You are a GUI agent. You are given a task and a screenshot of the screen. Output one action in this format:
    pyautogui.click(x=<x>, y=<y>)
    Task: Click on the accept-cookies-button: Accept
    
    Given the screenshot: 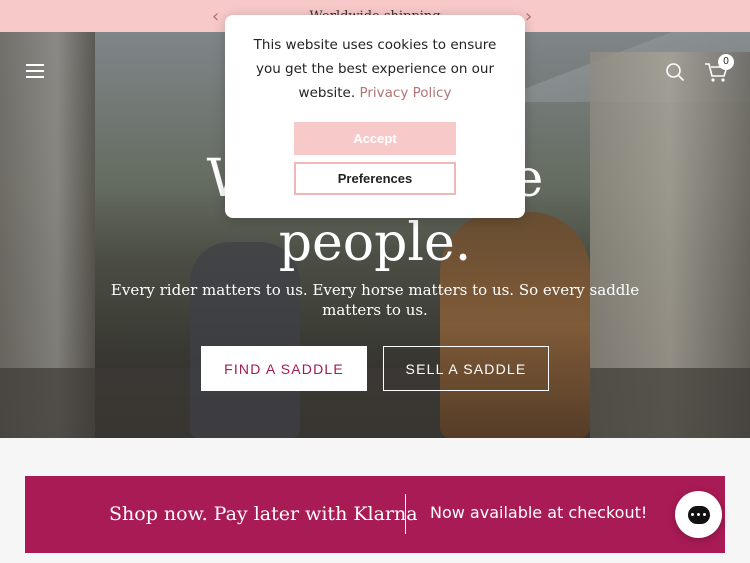 What is the action you would take?
    pyautogui.click(x=375, y=138)
    